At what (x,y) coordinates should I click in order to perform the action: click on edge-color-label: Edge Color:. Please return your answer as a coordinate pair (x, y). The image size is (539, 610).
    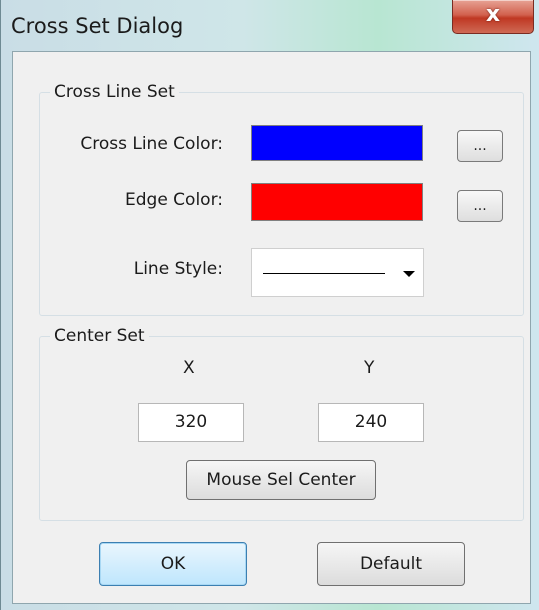
    Looking at the image, I should click on (174, 200).